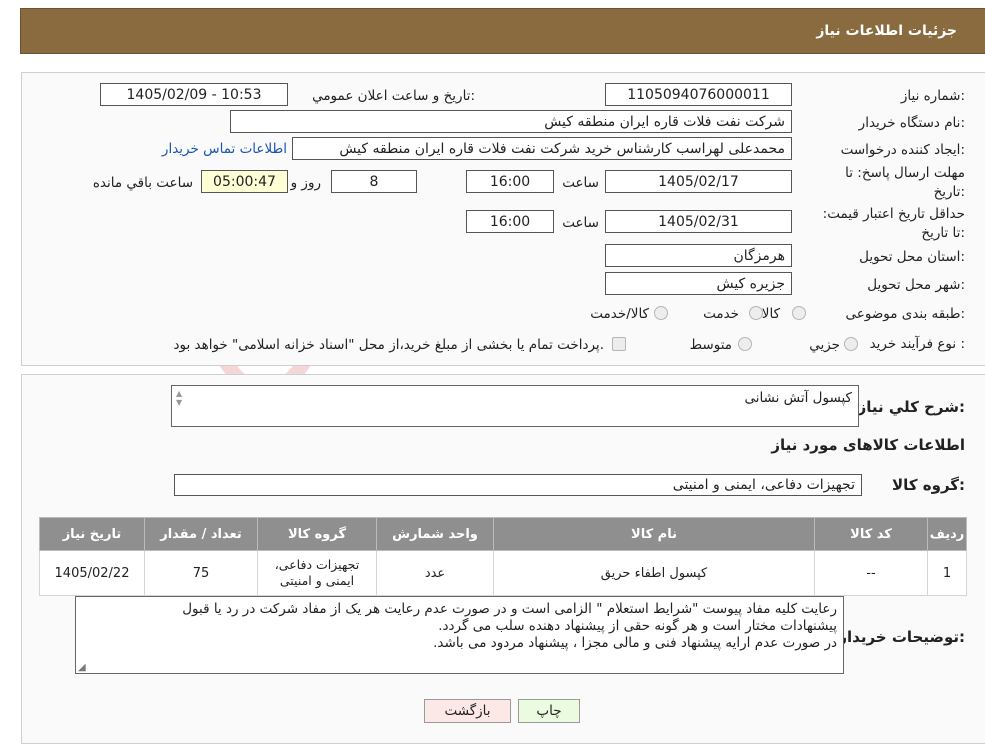  What do you see at coordinates (902, 150) in the screenshot?
I see `creator-label: ایجاد کننده درخواست:` at bounding box center [902, 150].